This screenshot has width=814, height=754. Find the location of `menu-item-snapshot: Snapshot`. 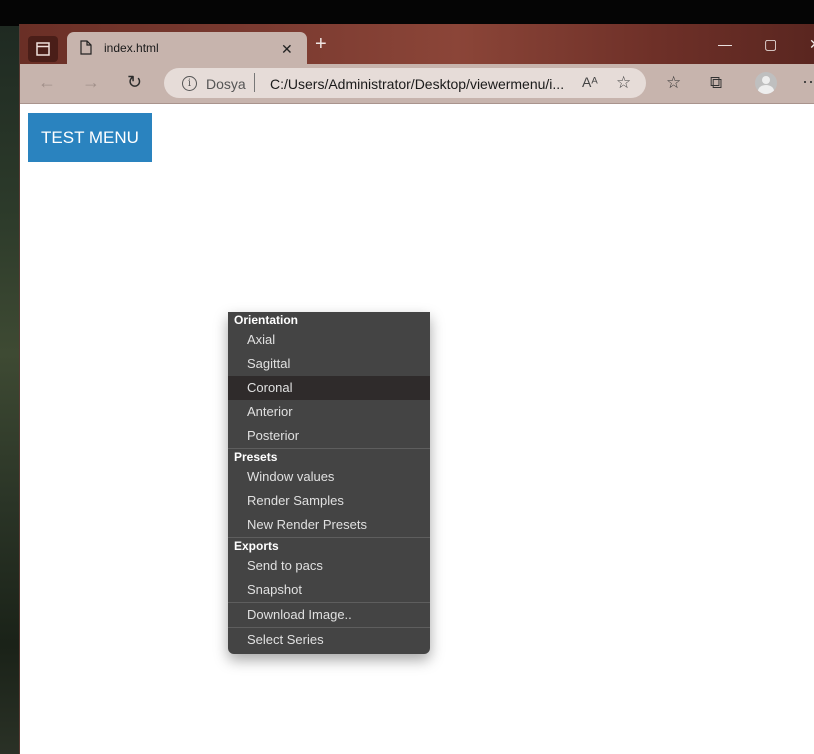

menu-item-snapshot: Snapshot is located at coordinates (329, 590).